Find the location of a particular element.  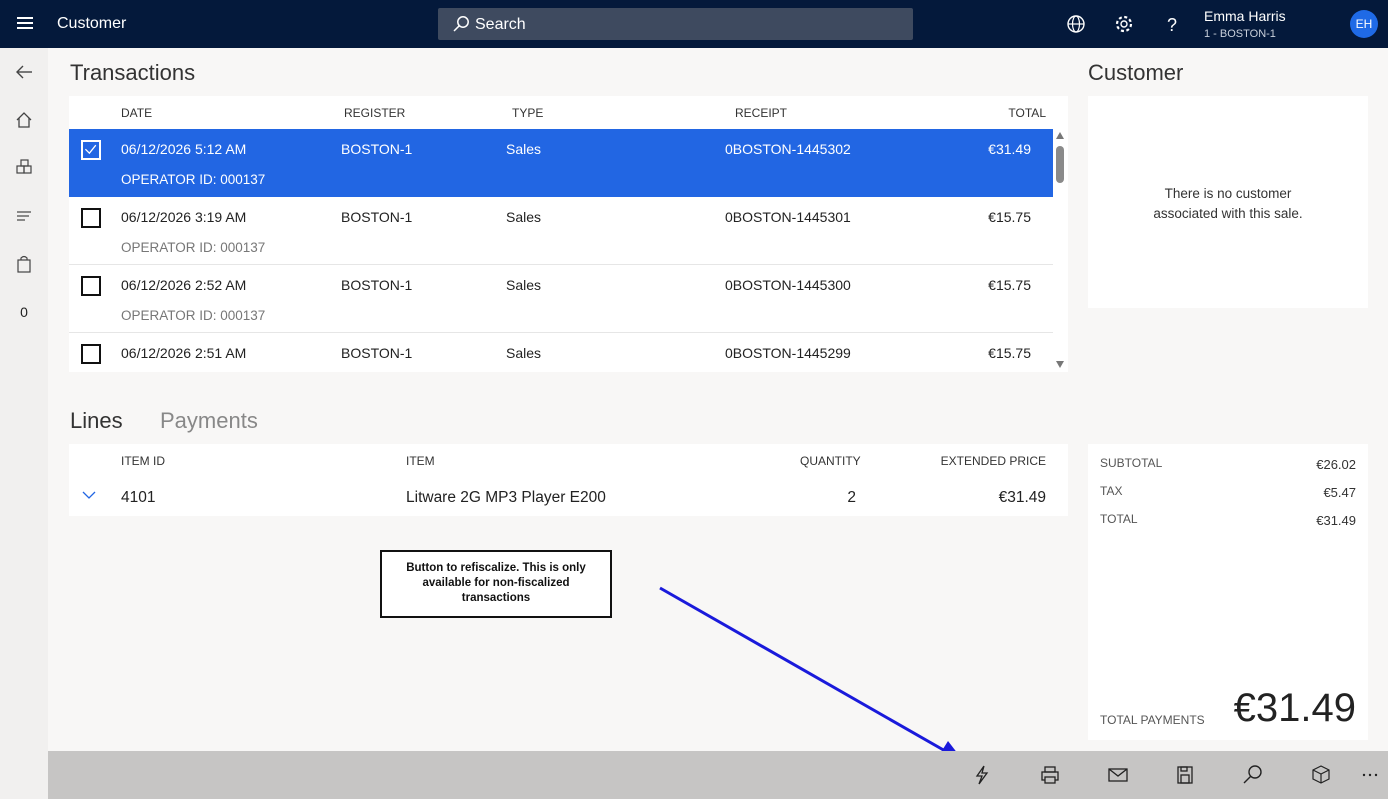

customer-title: Customer is located at coordinates (1136, 72).